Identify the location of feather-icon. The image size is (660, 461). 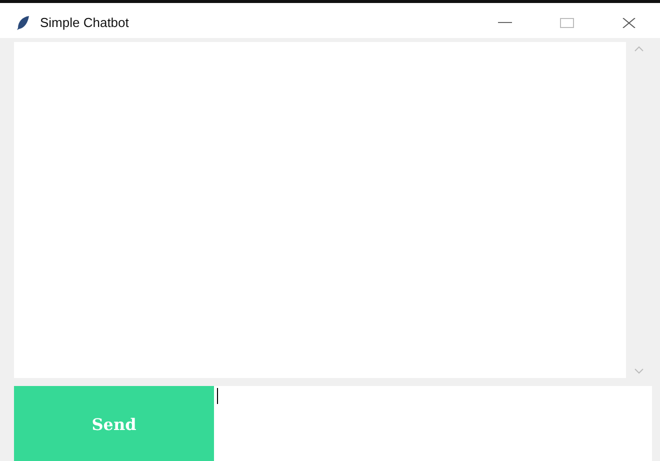
(23, 23).